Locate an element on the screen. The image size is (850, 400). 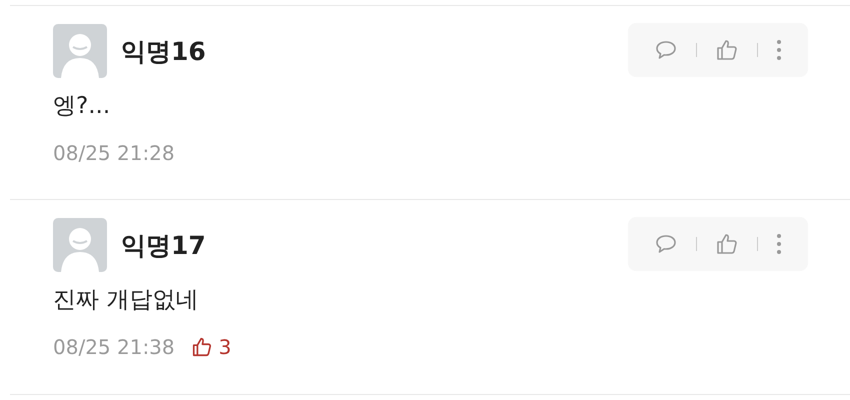
author-name: 익명17 is located at coordinates (163, 246).